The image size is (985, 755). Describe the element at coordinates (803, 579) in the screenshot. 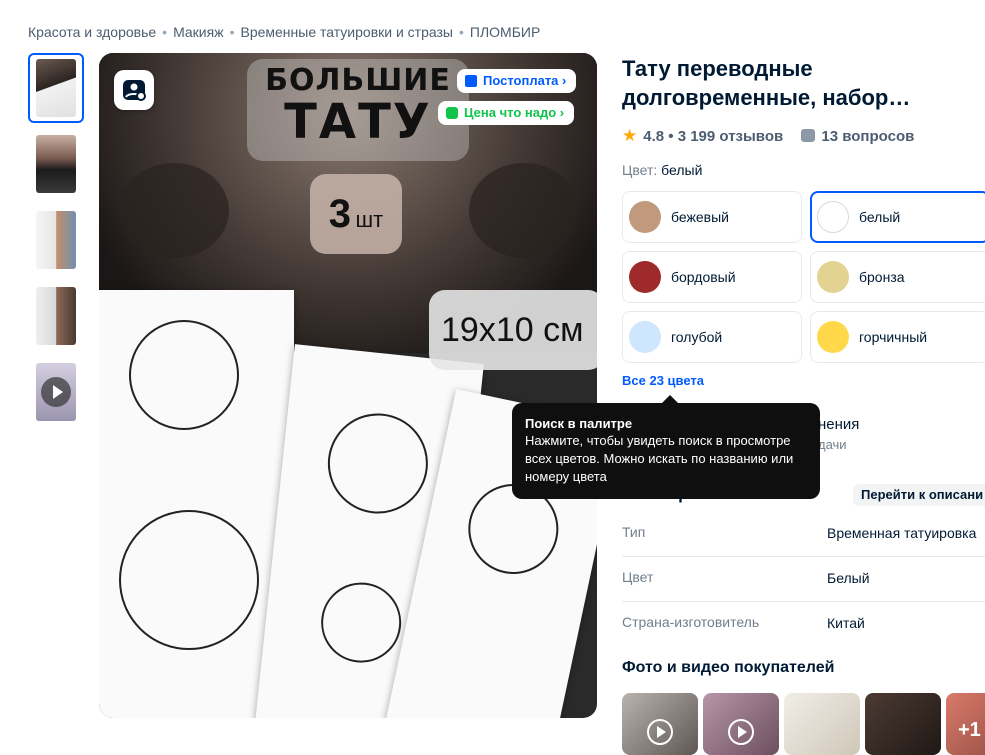

I see `spec-row: Цвет Белый` at that location.